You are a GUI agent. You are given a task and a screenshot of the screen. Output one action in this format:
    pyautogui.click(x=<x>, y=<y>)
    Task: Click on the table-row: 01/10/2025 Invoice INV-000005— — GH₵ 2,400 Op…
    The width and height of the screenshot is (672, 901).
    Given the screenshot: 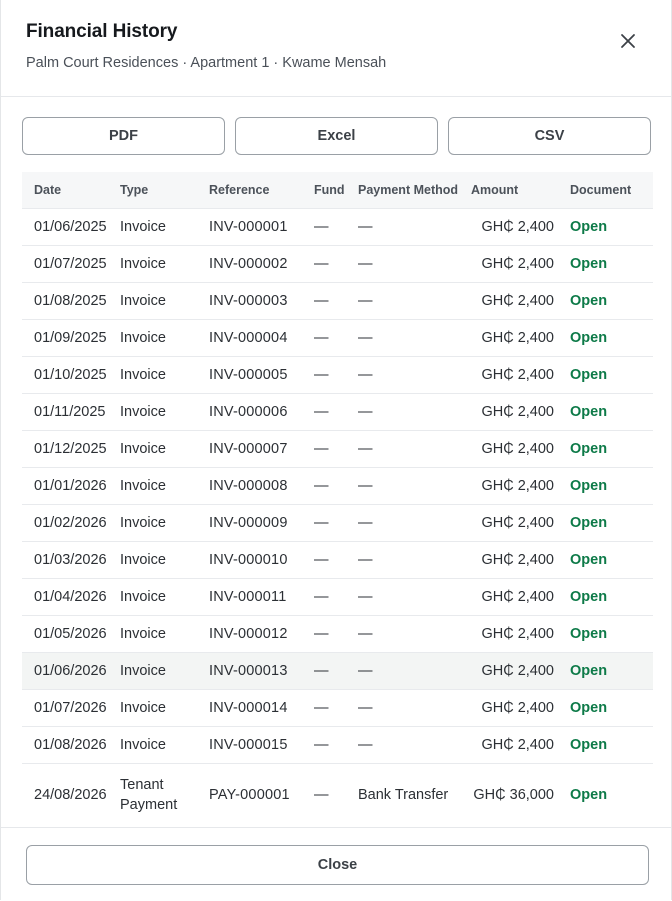 What is the action you would take?
    pyautogui.click(x=337, y=374)
    